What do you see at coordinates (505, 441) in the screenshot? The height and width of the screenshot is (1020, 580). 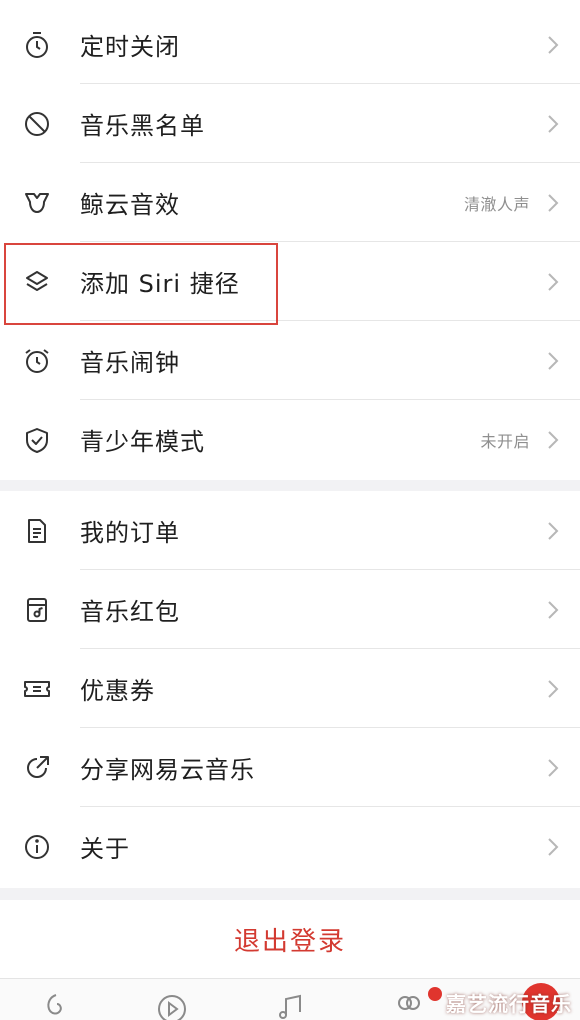 I see `row-value: 未开启` at bounding box center [505, 441].